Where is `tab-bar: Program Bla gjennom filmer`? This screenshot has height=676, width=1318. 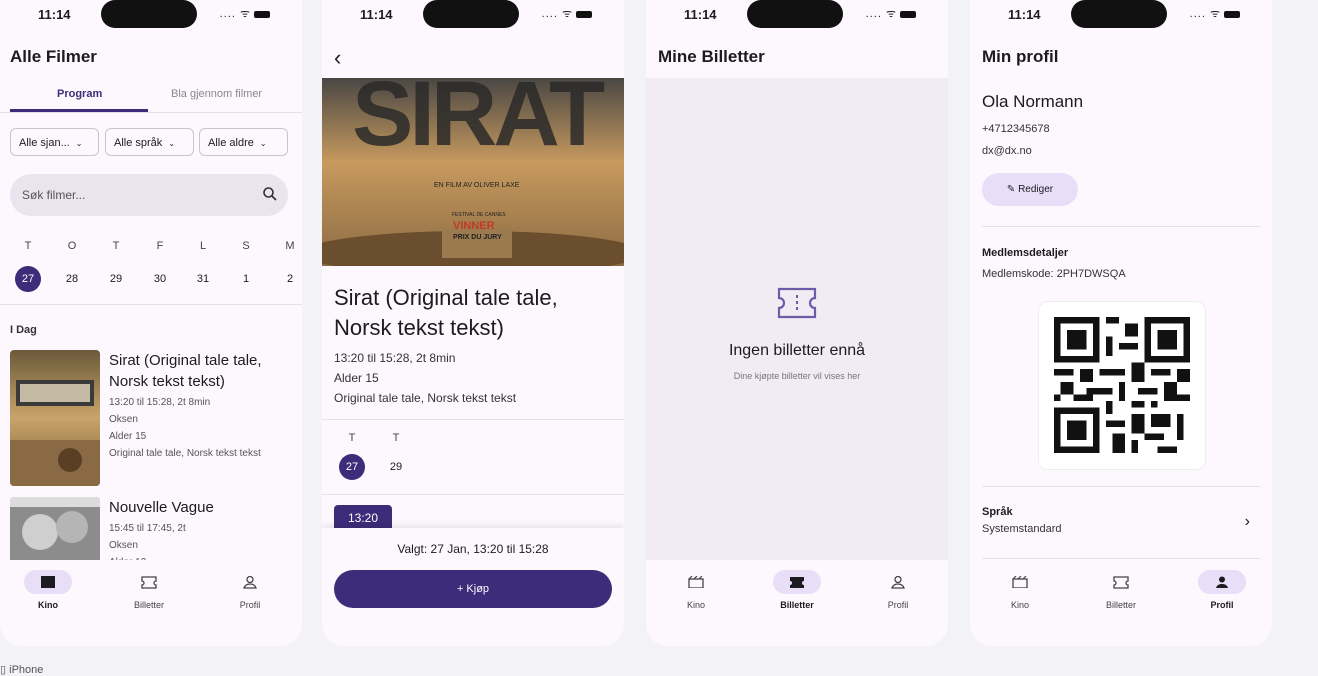 tab-bar: Program Bla gjennom filmer is located at coordinates (151, 98).